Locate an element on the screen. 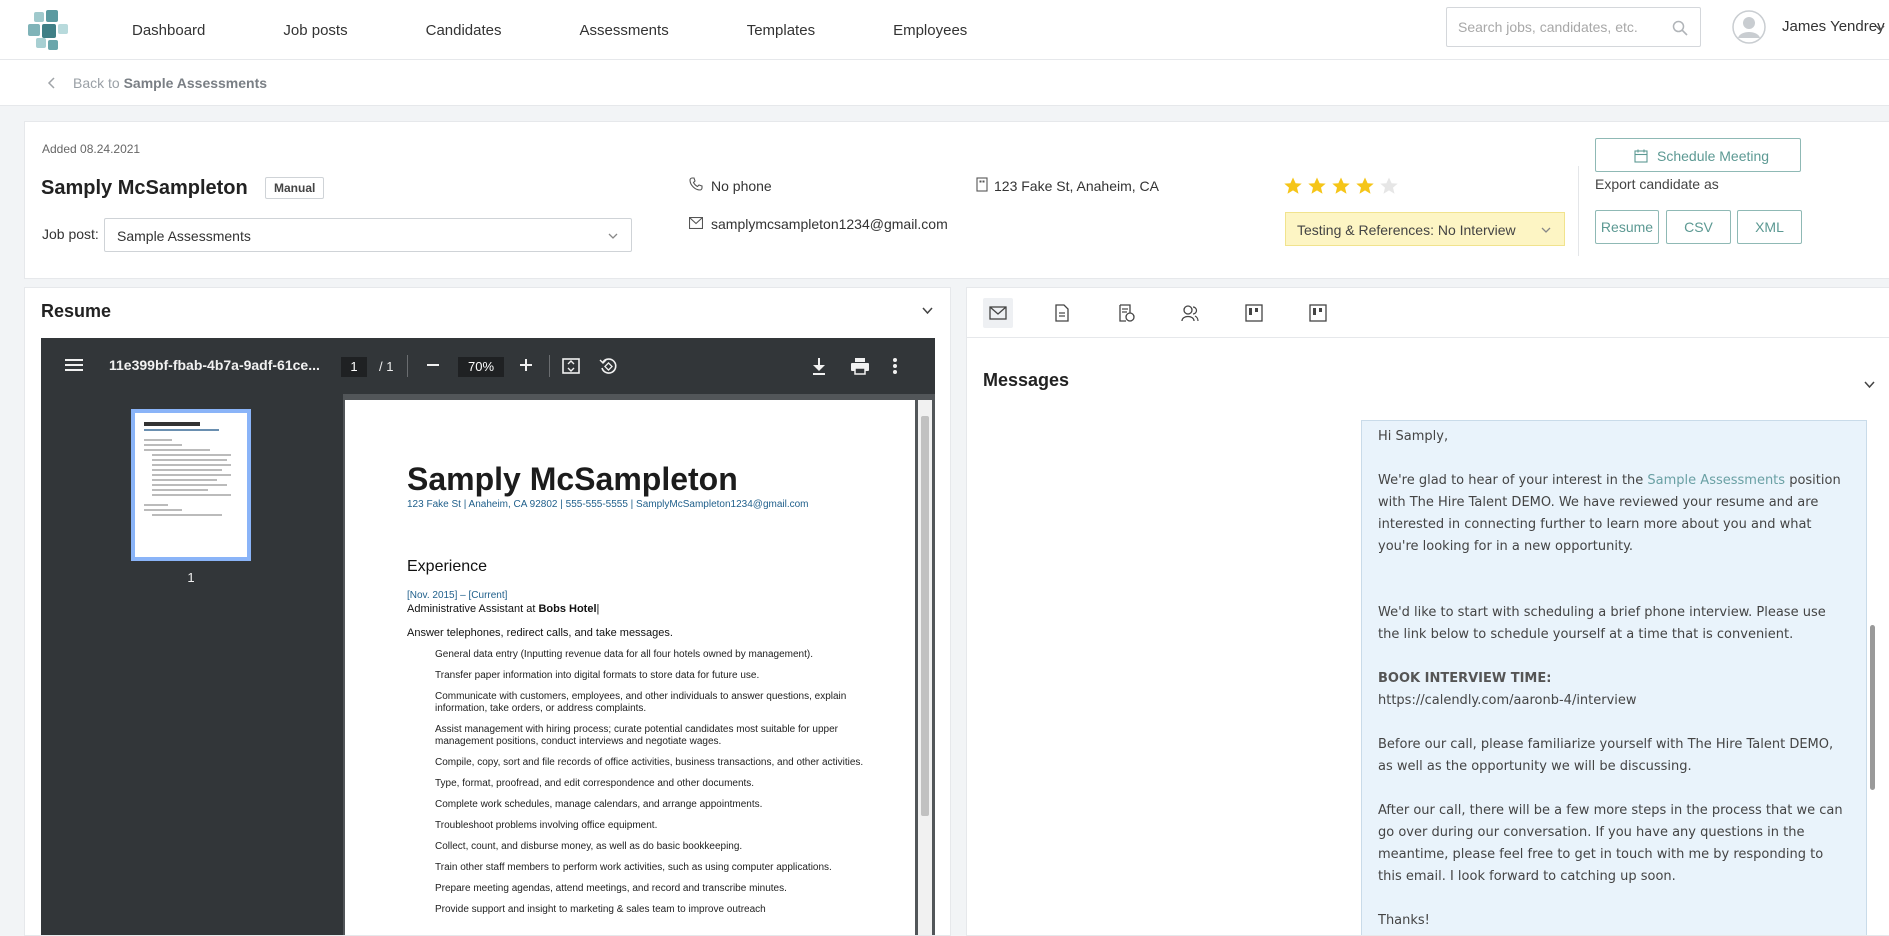  document-icon is located at coordinates (1062, 313).